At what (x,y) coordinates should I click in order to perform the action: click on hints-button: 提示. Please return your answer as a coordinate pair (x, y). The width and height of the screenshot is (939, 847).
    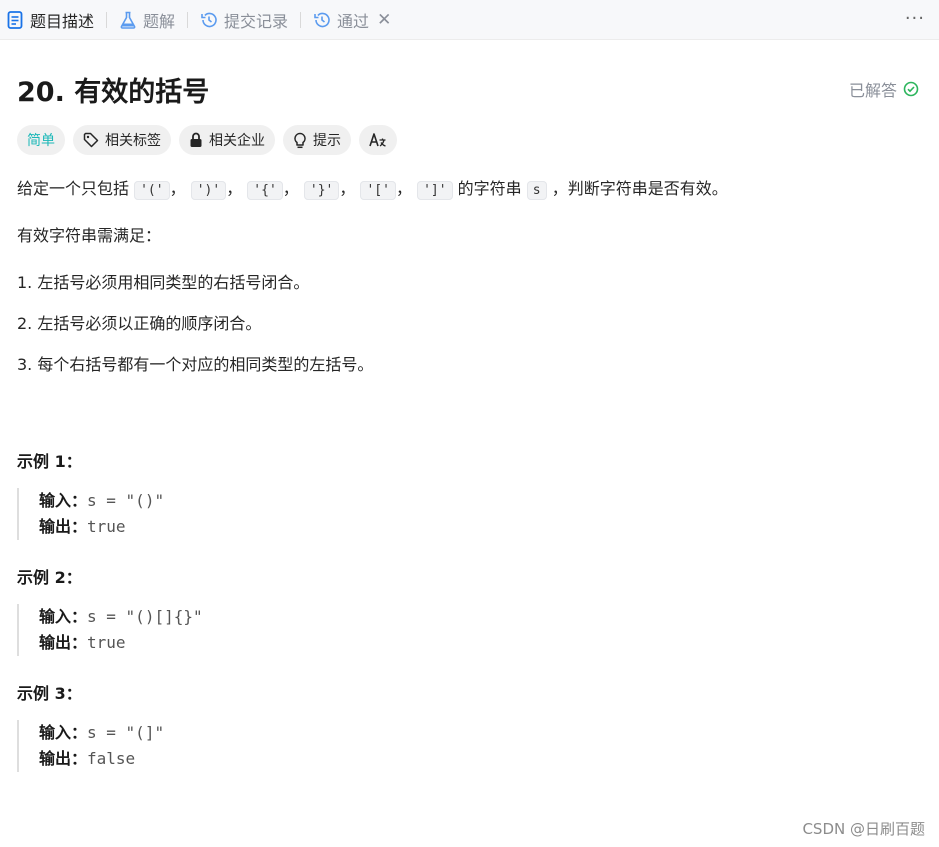
    Looking at the image, I should click on (317, 140).